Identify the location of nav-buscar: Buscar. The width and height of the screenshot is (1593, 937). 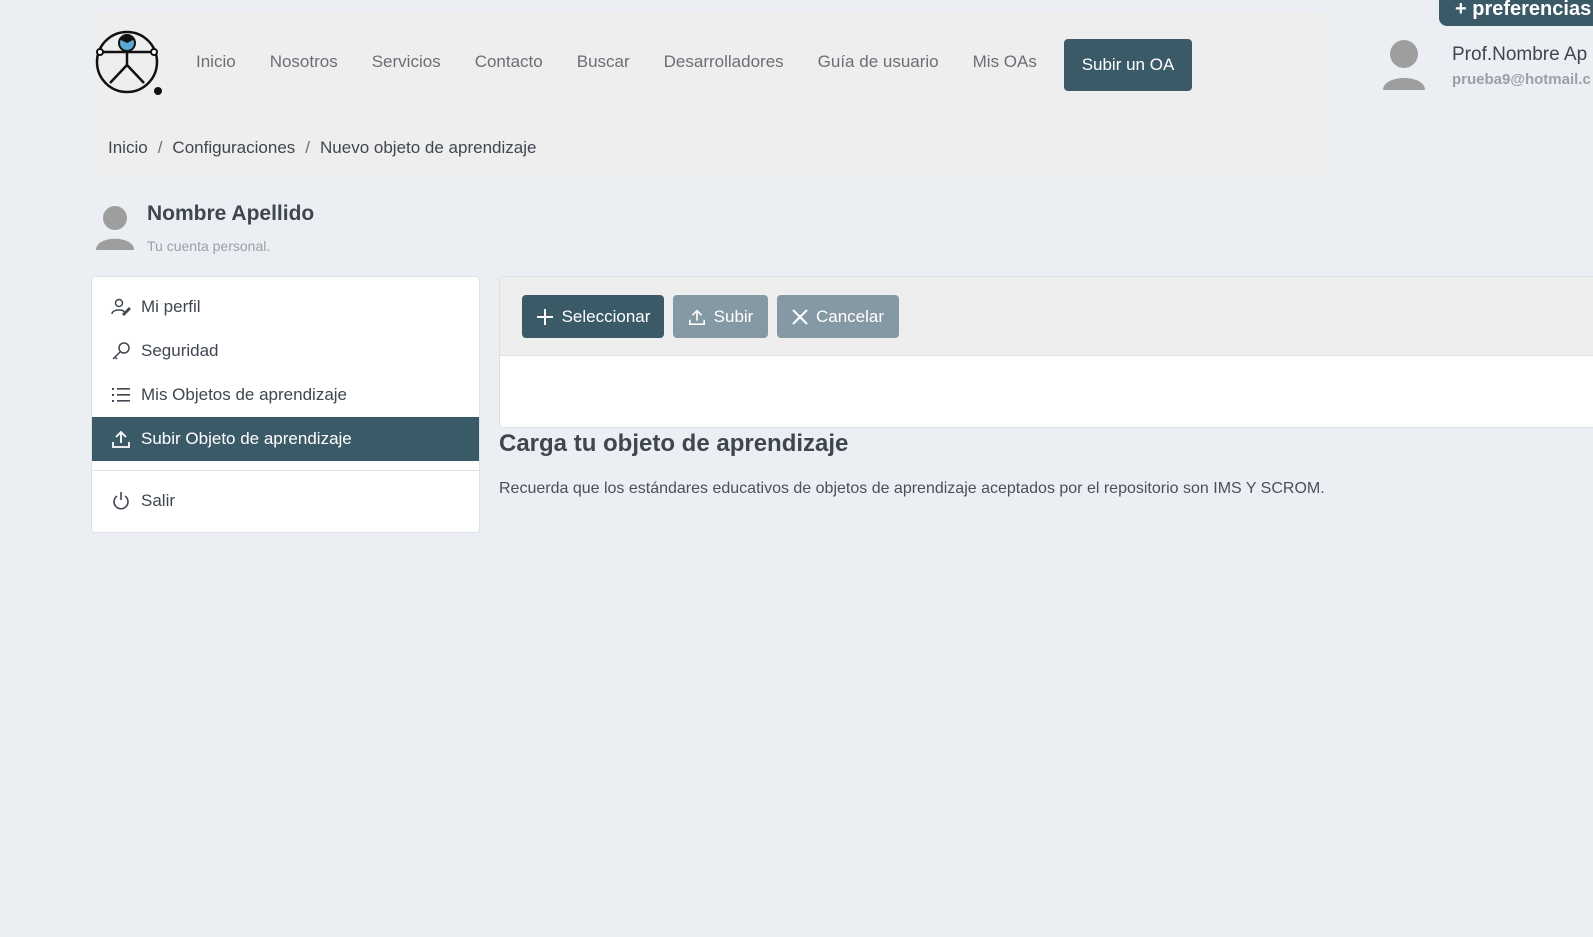
(603, 62).